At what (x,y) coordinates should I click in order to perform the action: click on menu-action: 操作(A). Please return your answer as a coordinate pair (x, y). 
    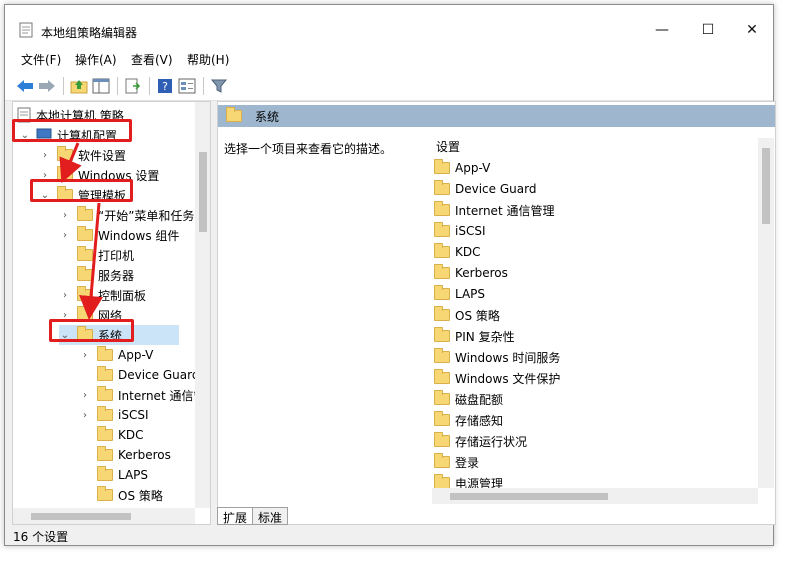
    Looking at the image, I should click on (96, 59).